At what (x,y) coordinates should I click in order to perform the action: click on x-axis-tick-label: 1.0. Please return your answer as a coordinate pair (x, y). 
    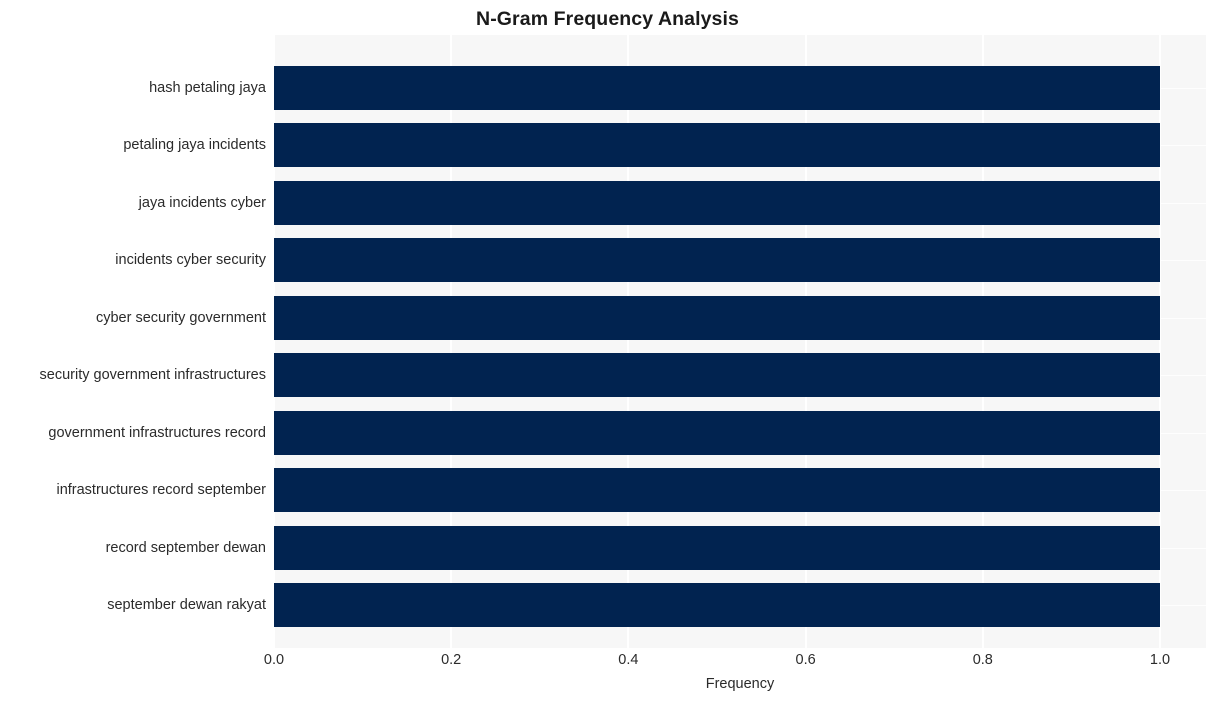
    Looking at the image, I should click on (1160, 660).